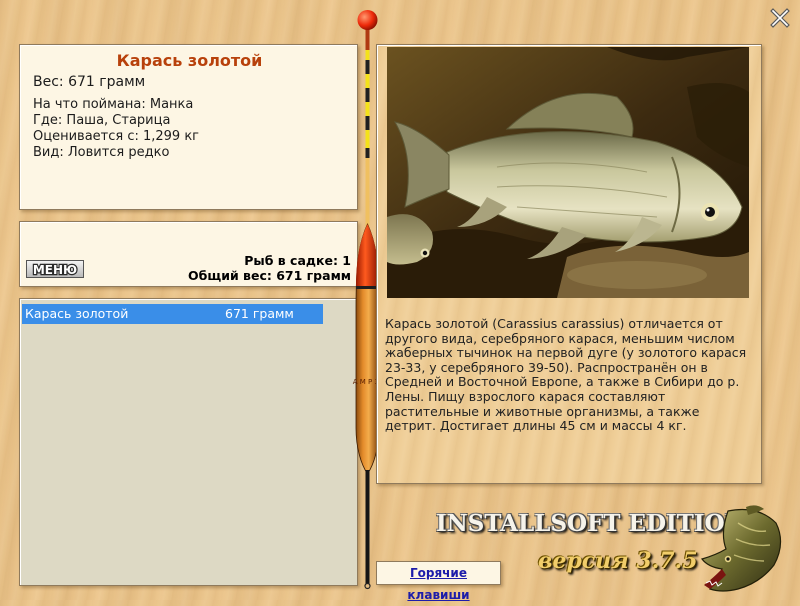 The height and width of the screenshot is (606, 800). What do you see at coordinates (269, 275) in the screenshot?
I see `total-weight: Общий вес: 671 грамм` at bounding box center [269, 275].